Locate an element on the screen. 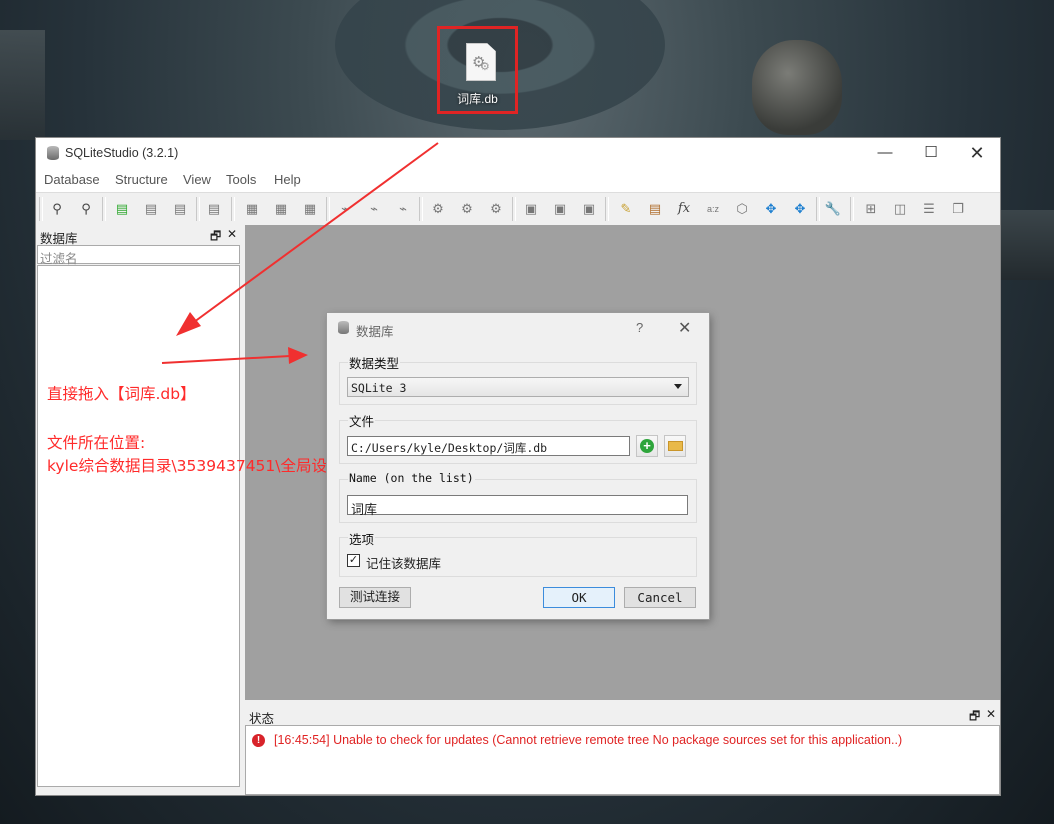 Image resolution: width=1054 pixels, height=824 pixels. collation-editor-icon: a:z is located at coordinates (713, 209).